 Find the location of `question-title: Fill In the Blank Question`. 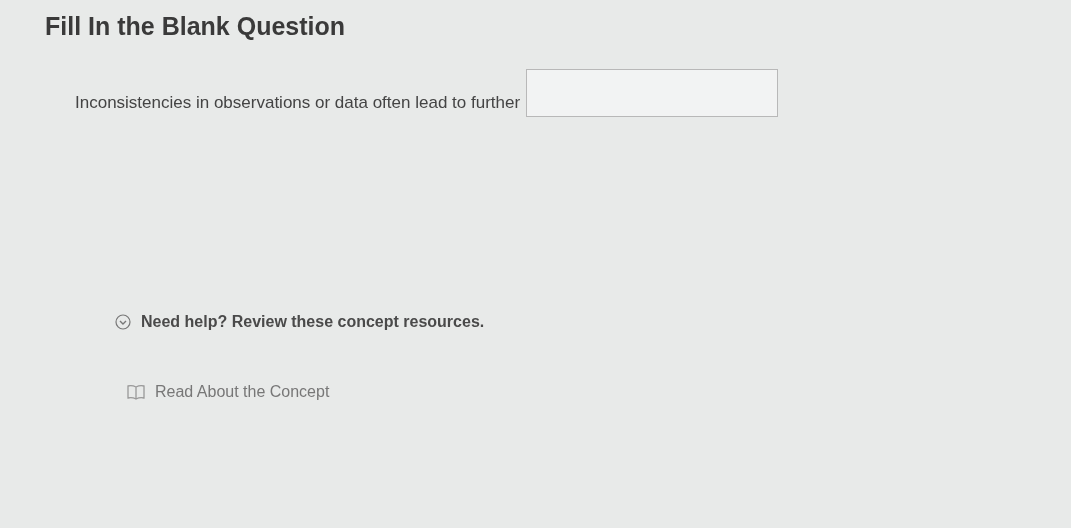

question-title: Fill In the Blank Question is located at coordinates (195, 26).